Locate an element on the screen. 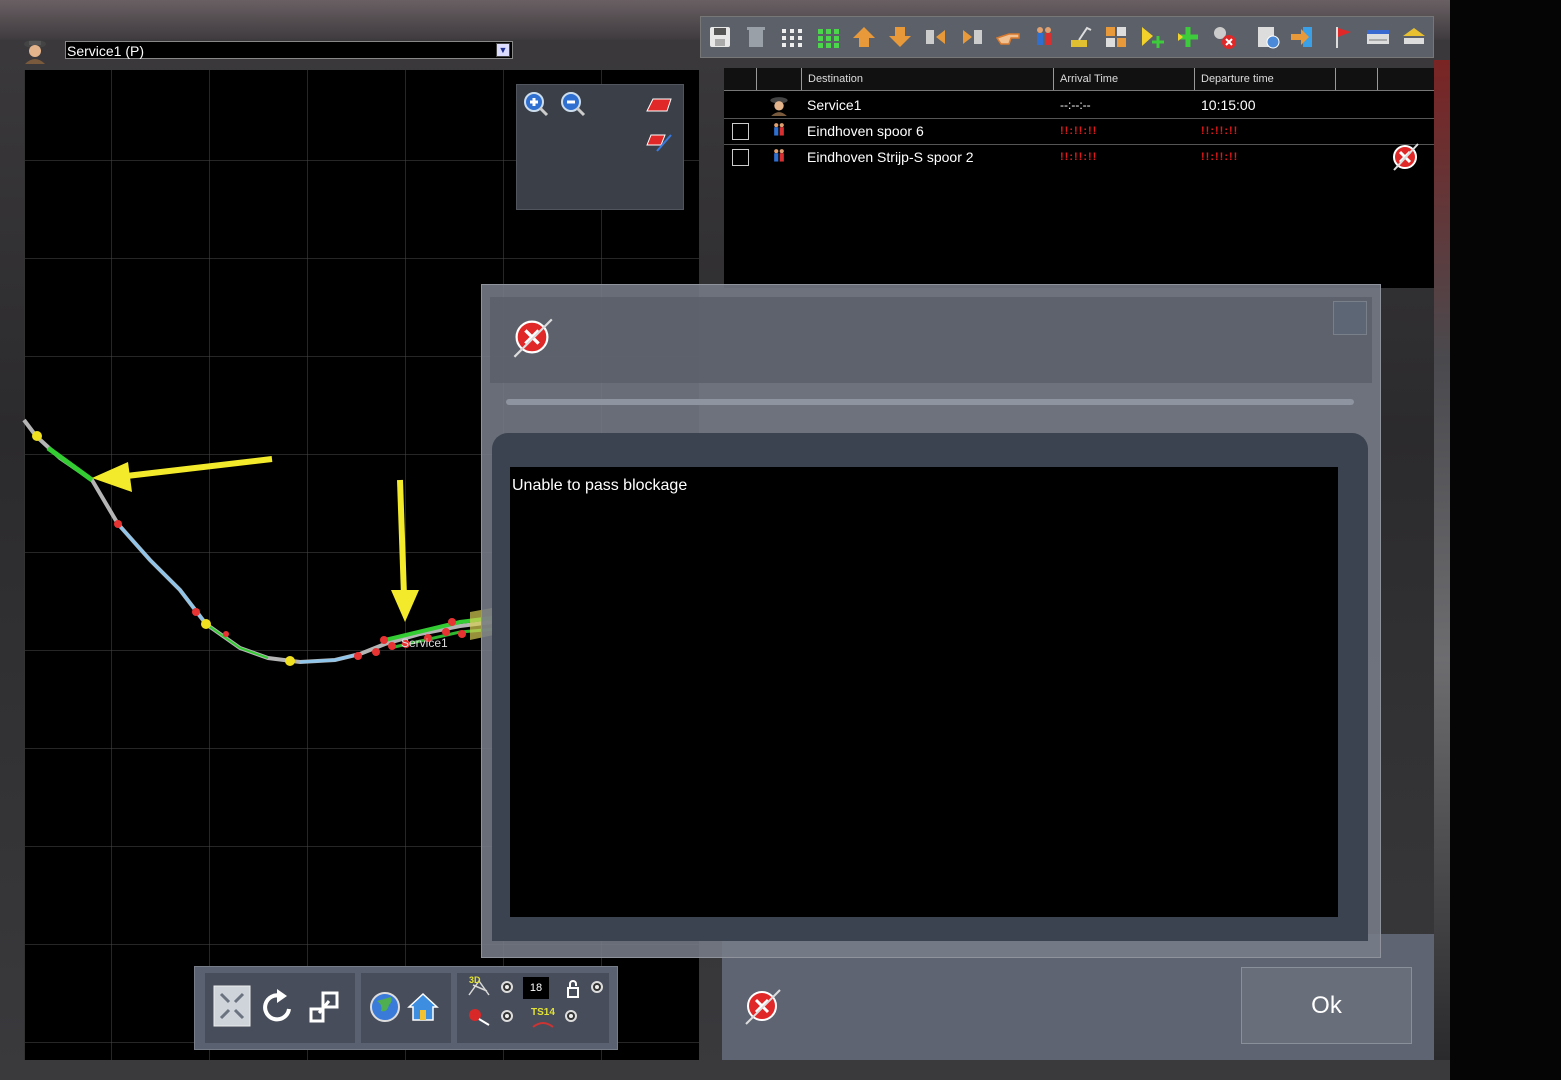  row-destination: Service1 is located at coordinates (834, 105).